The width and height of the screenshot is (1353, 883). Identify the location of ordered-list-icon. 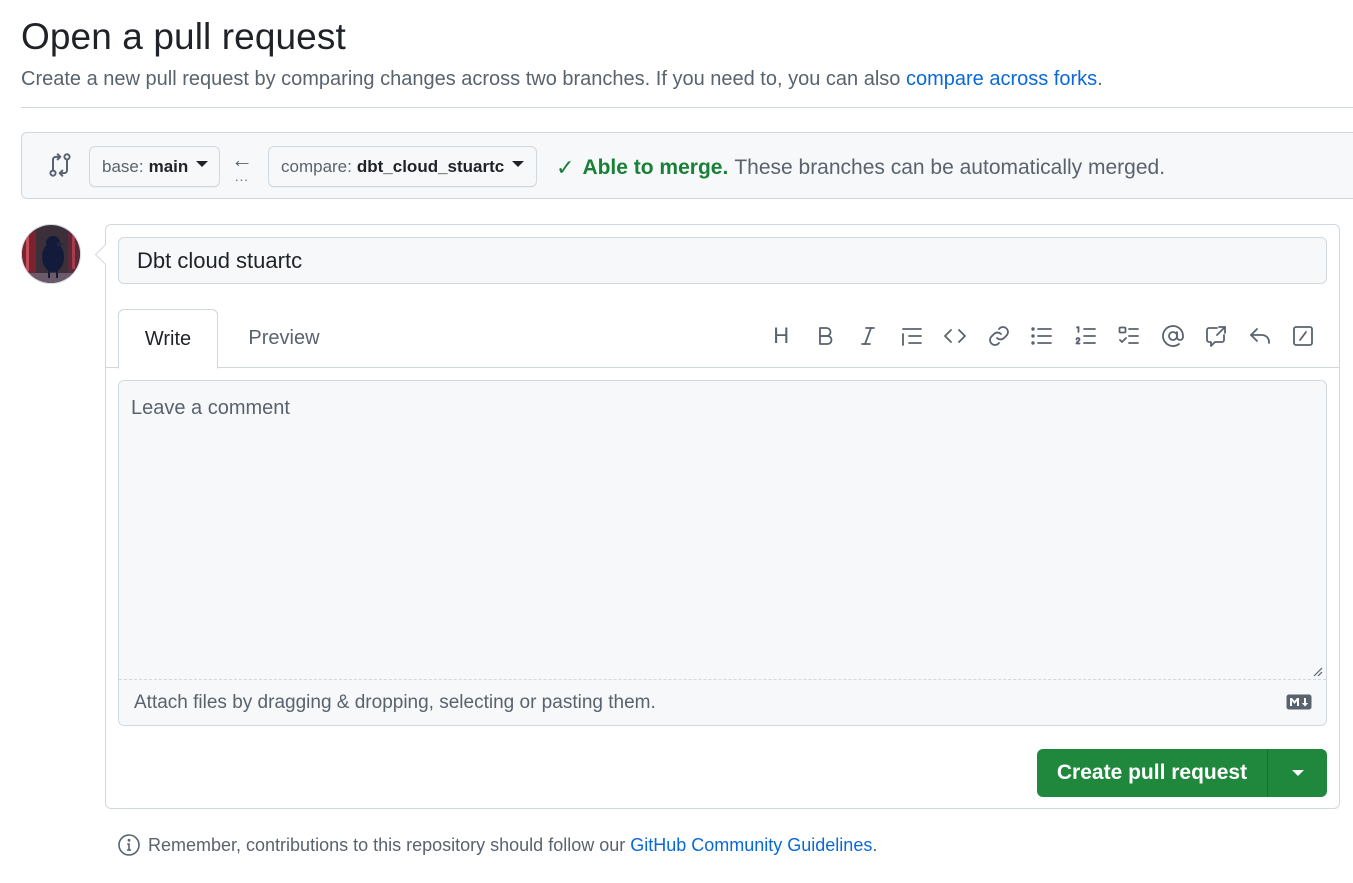
(1085, 335).